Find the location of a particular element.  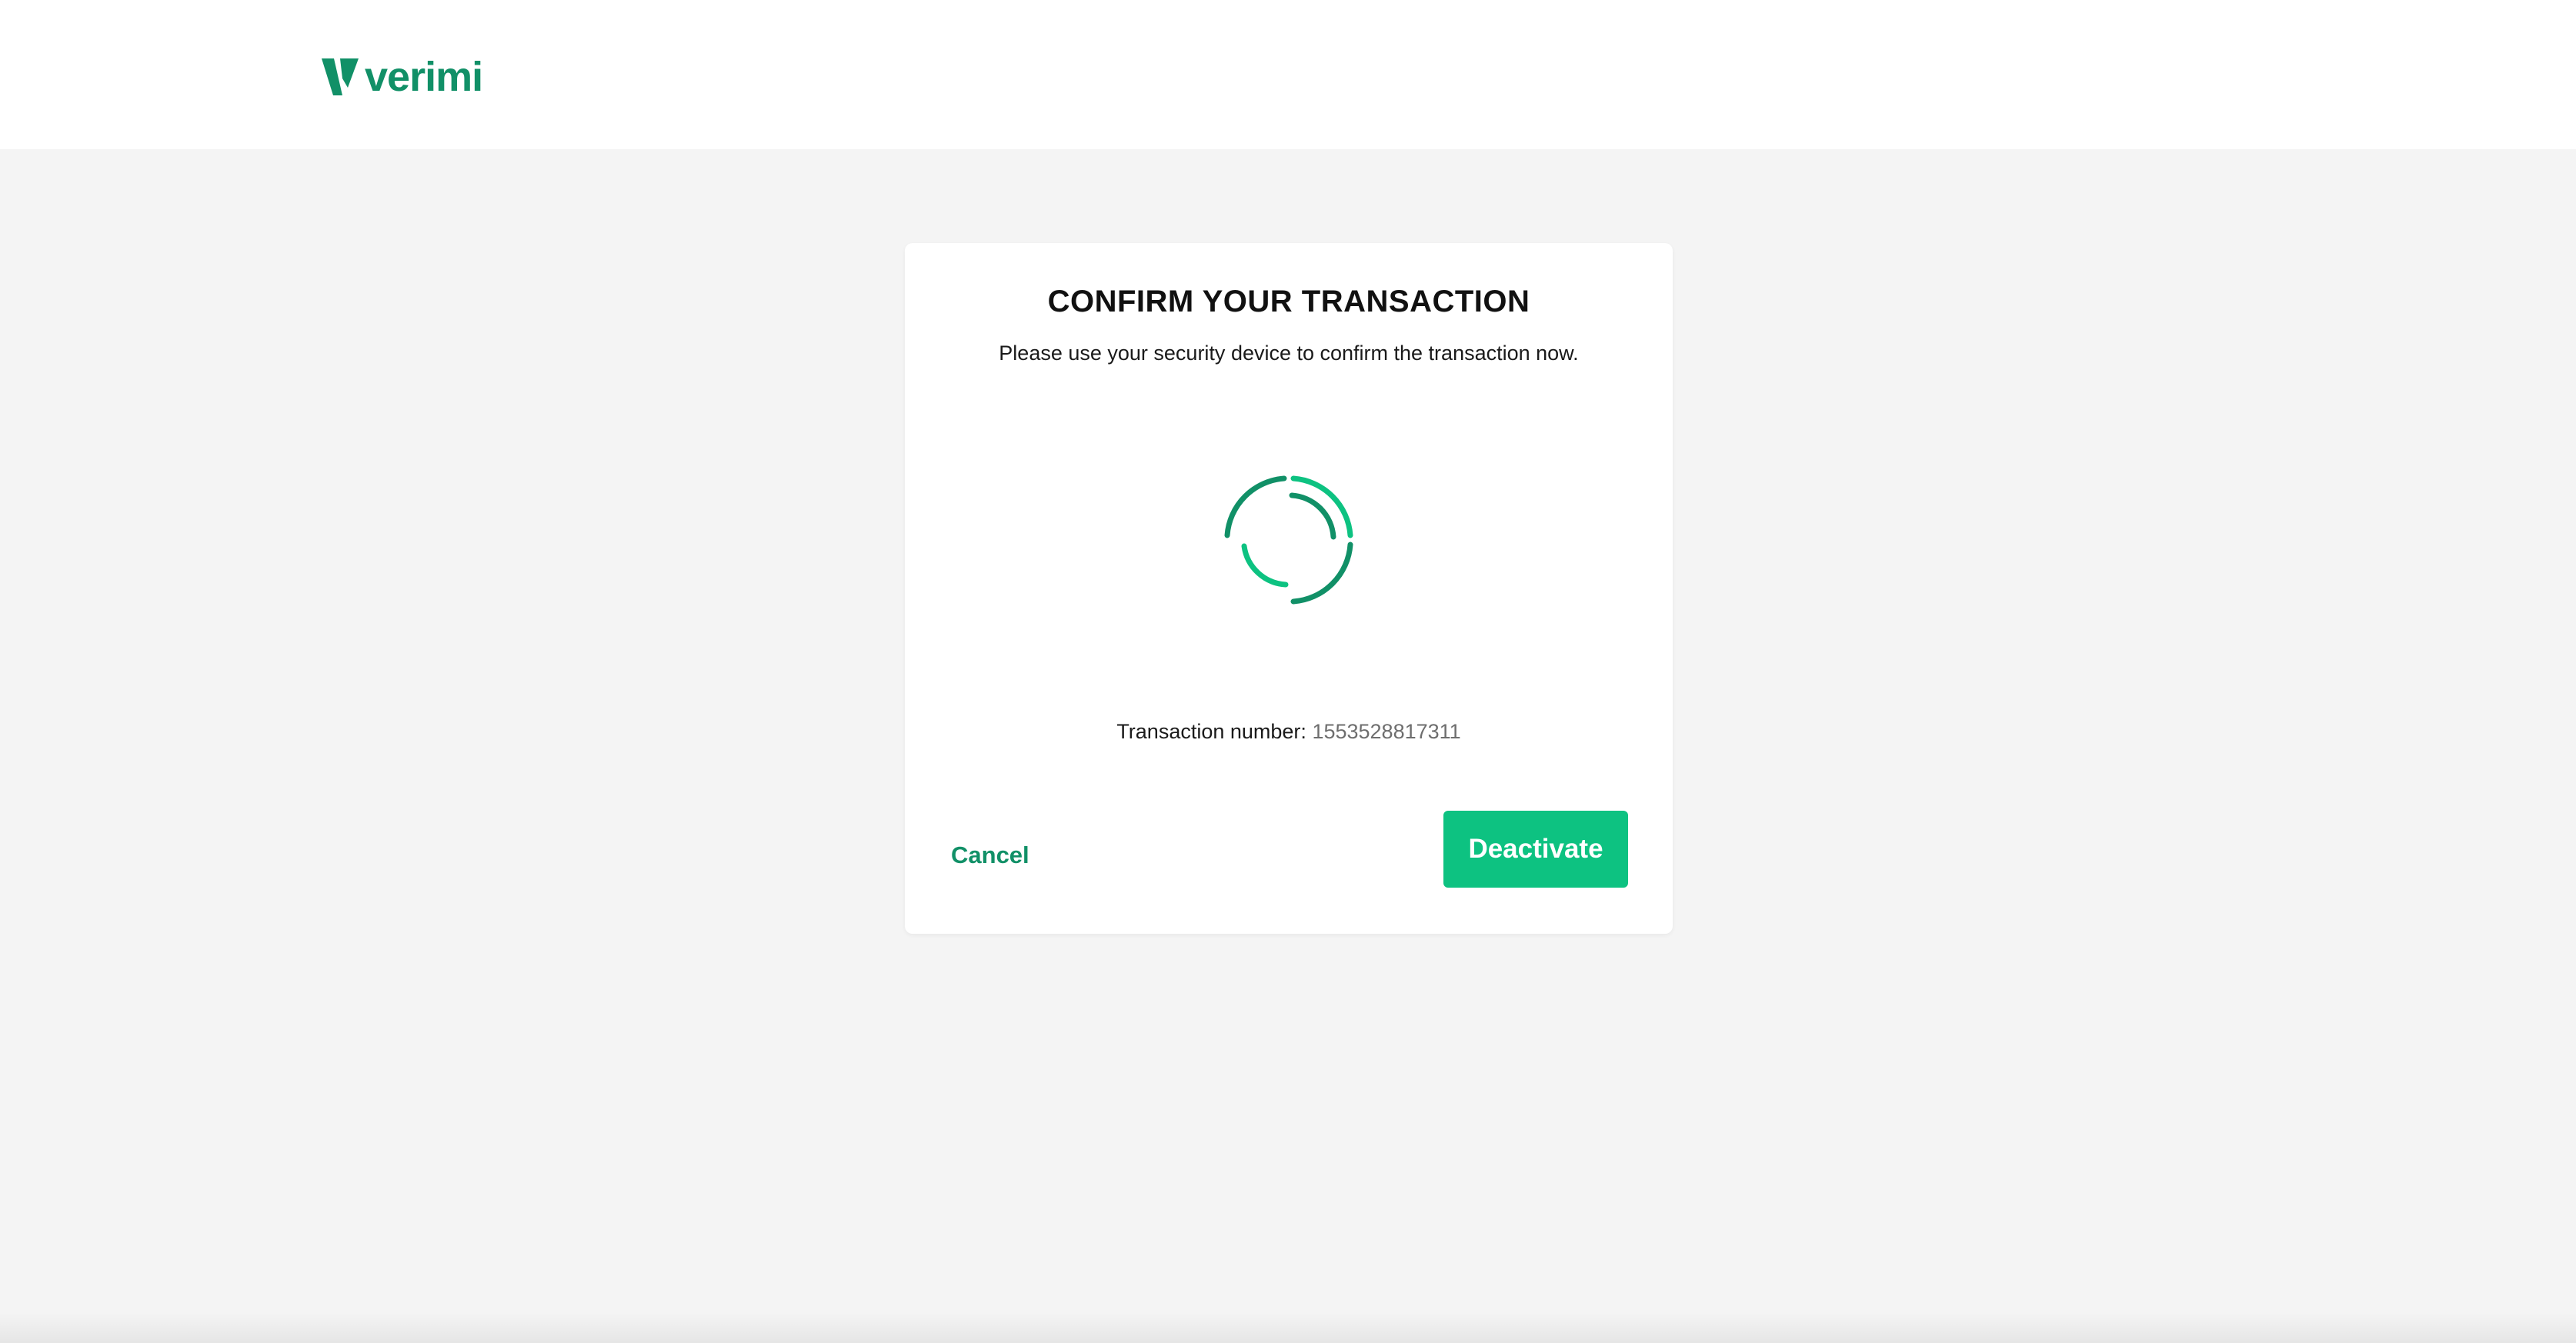

transaction-number-label: Transaction number: is located at coordinates (1211, 731).